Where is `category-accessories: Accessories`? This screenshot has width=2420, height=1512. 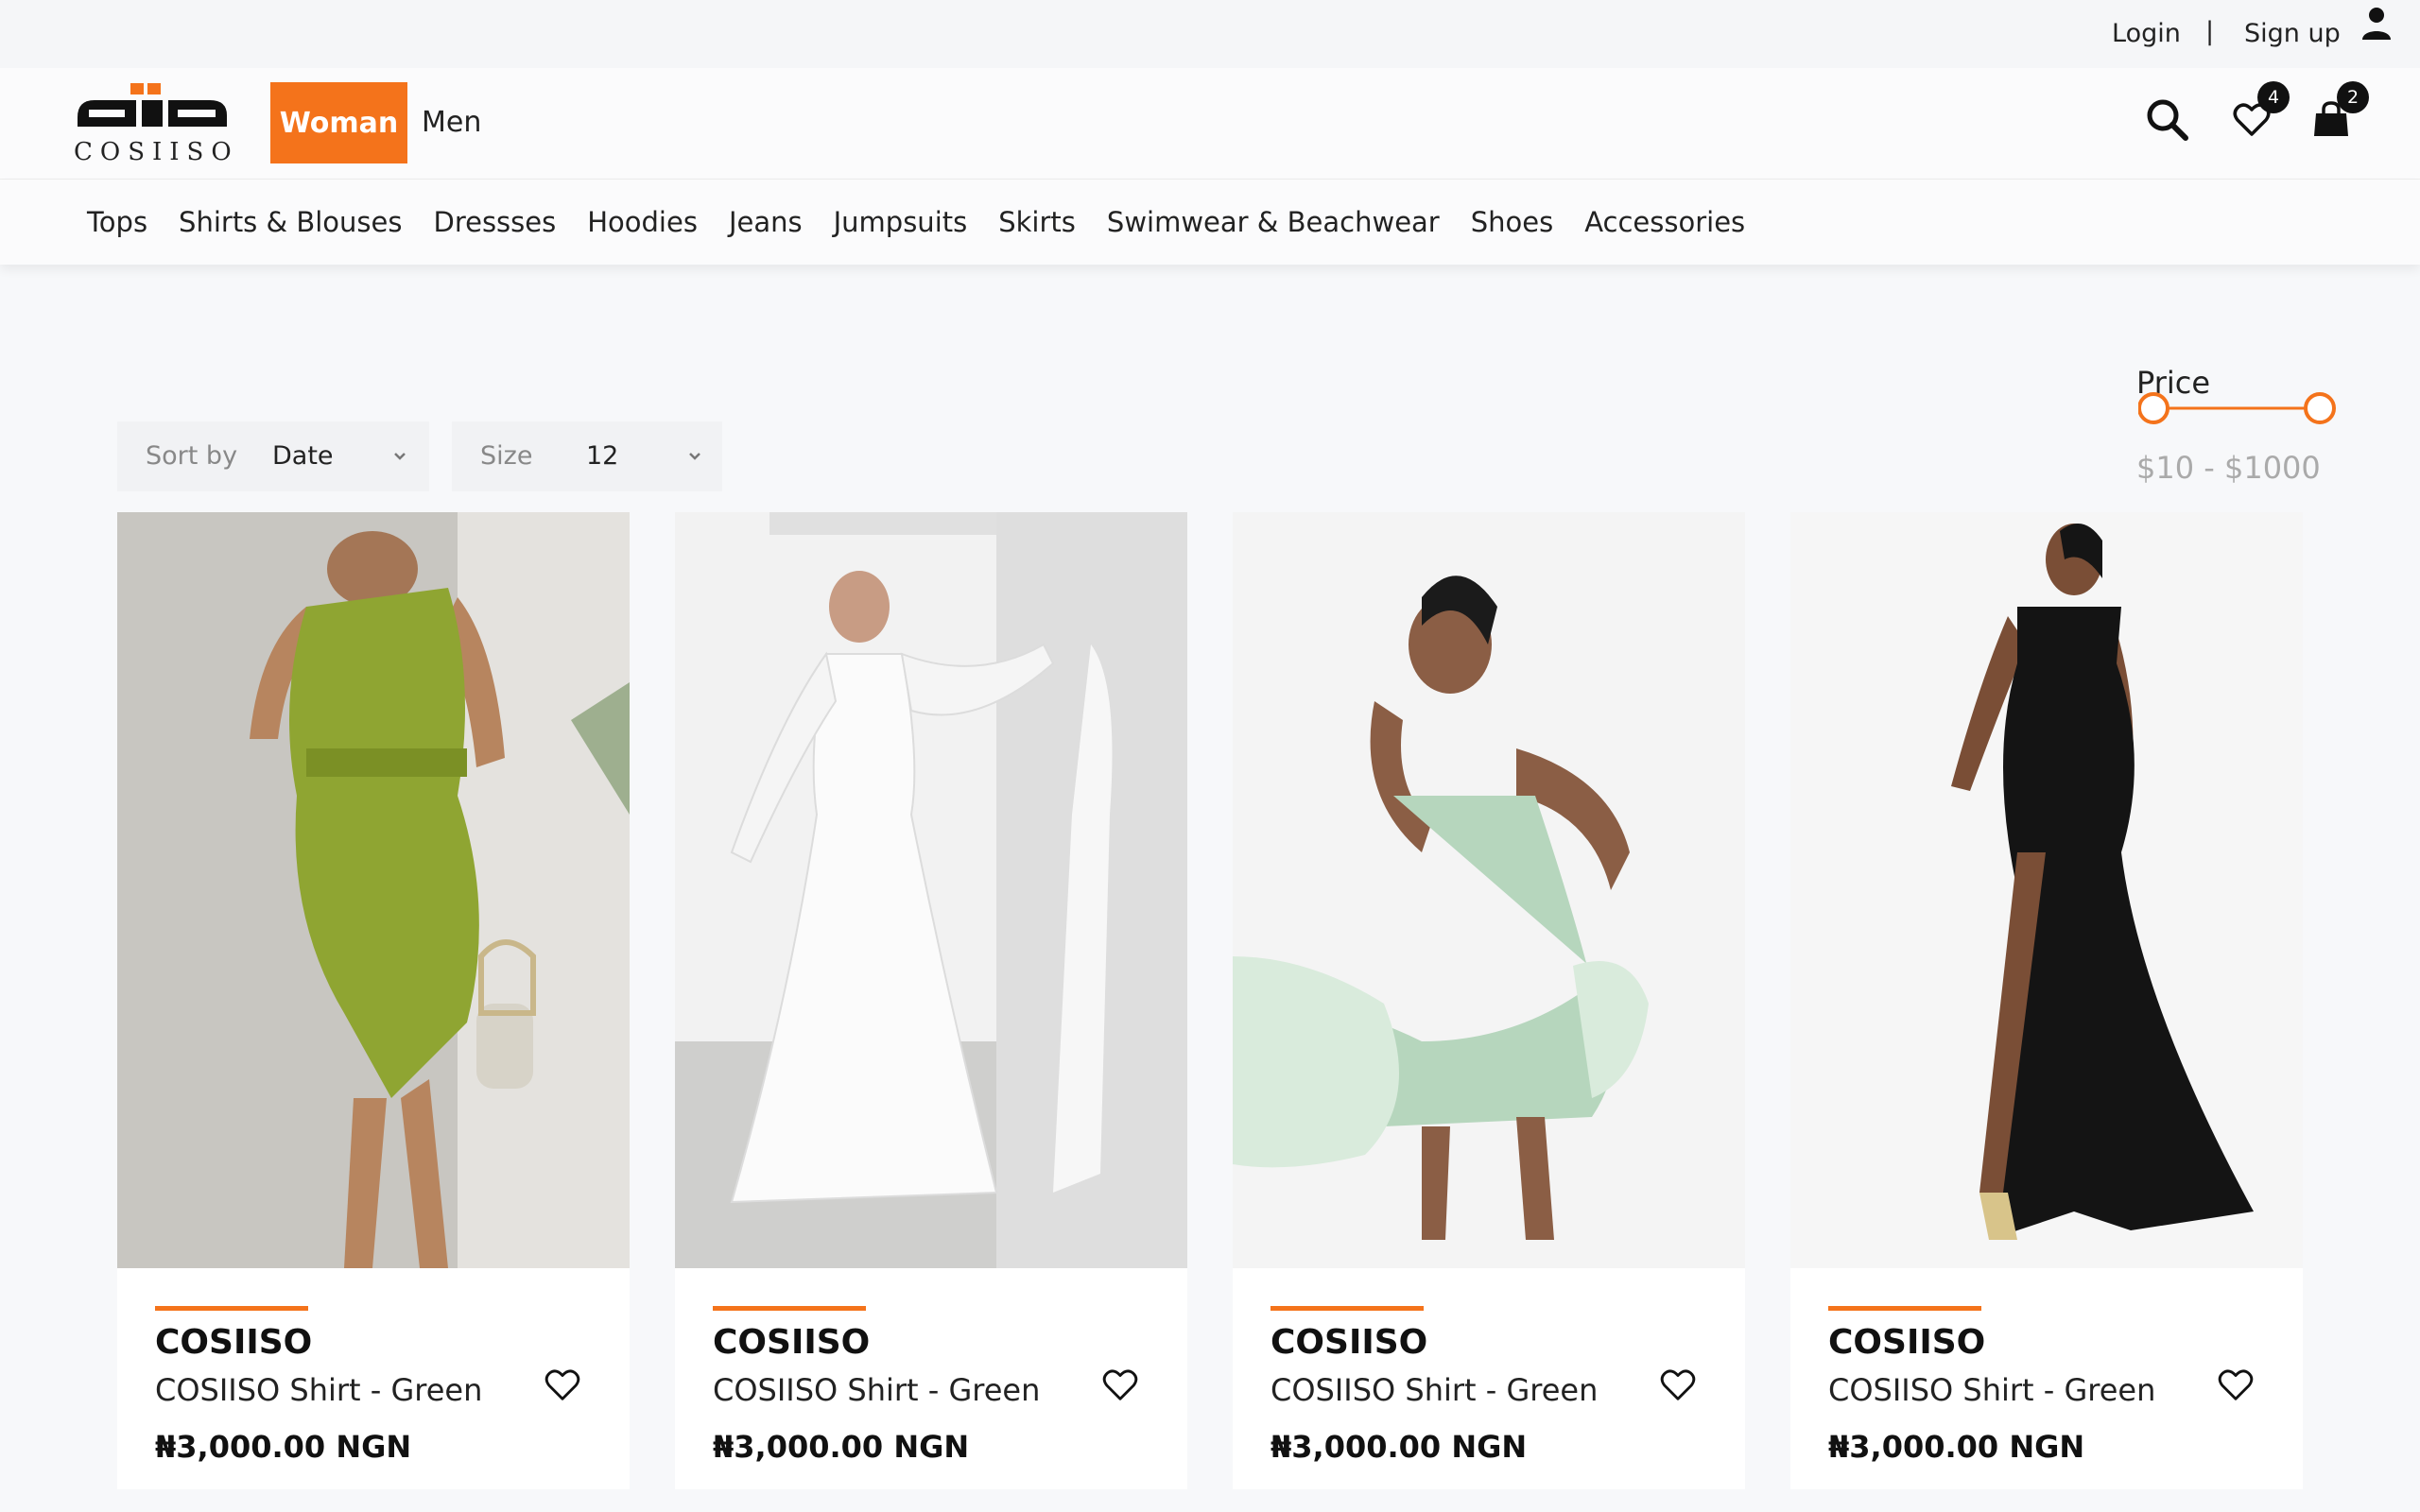 category-accessories: Accessories is located at coordinates (1665, 222).